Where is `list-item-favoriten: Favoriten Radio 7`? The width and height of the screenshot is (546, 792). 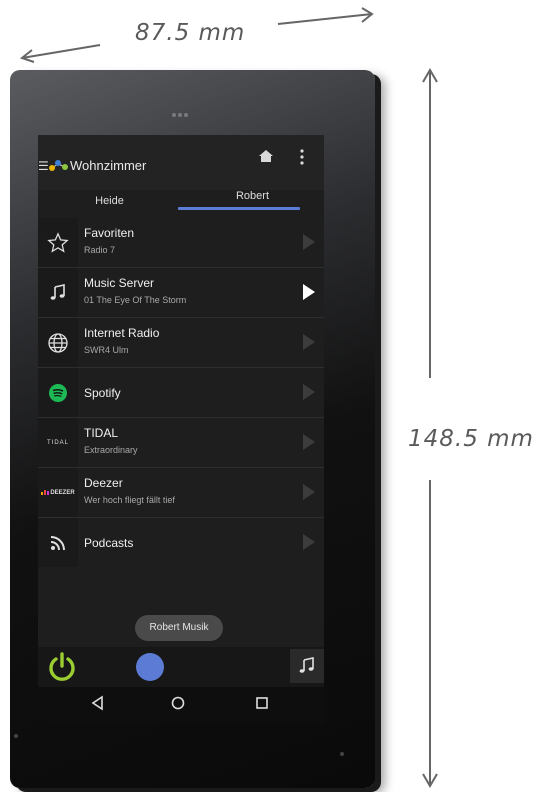
list-item-favoriten: Favoriten Radio 7 is located at coordinates (181, 243).